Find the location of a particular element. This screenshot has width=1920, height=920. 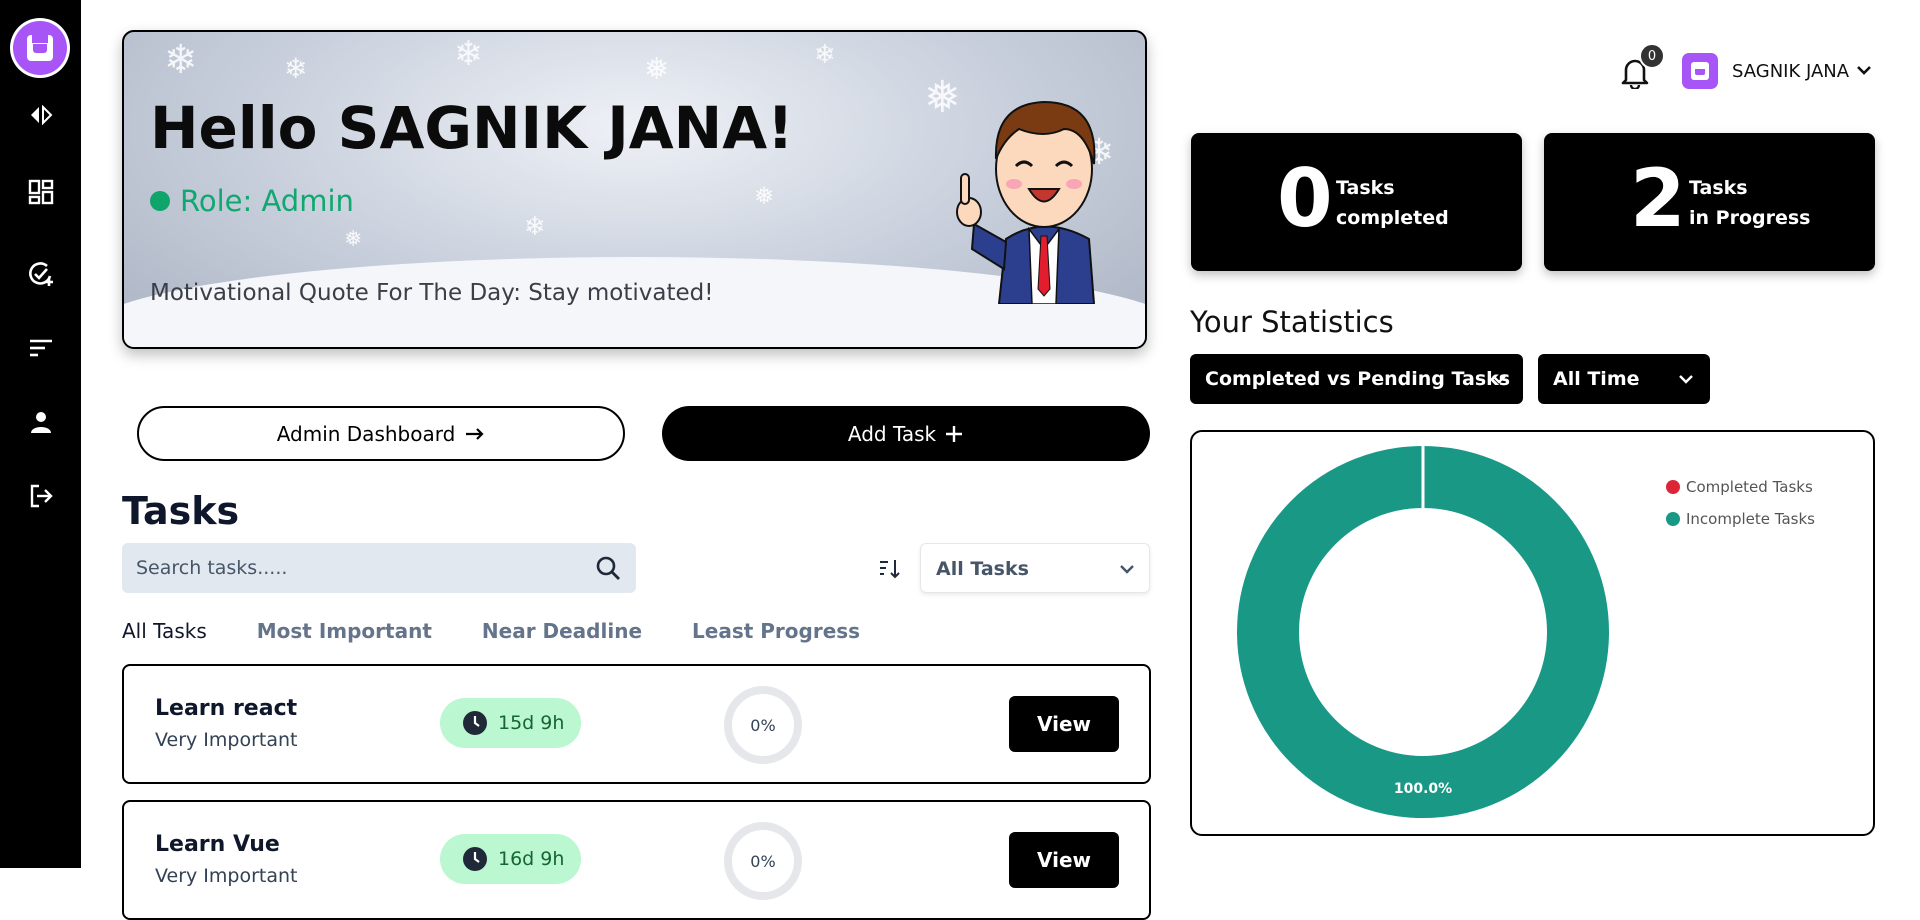

add-task-icon is located at coordinates (41, 274).